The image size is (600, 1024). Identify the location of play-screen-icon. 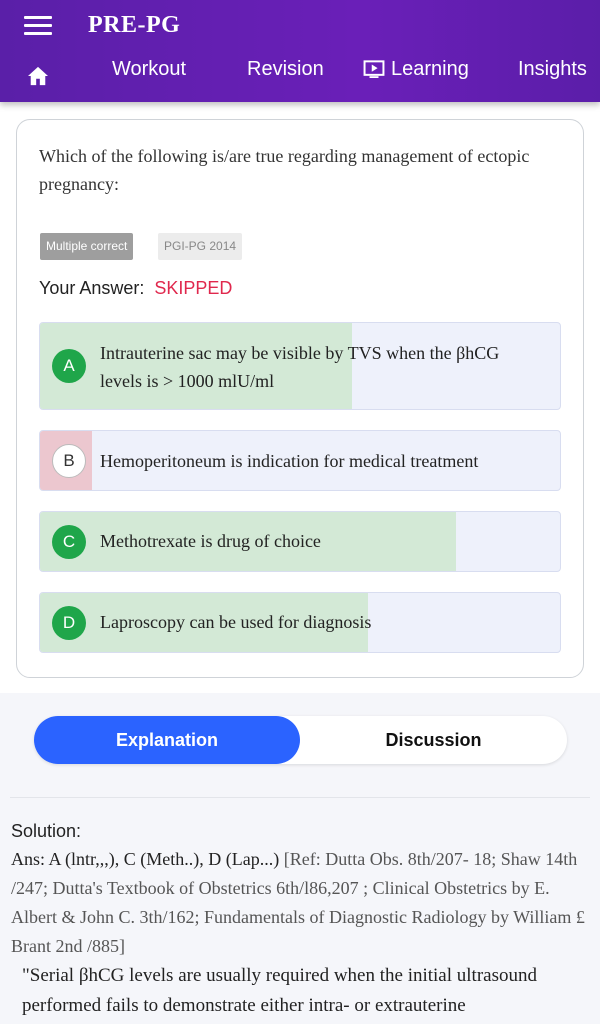
(374, 69).